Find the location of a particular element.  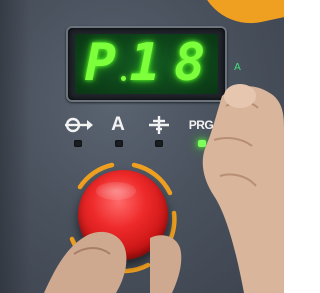

led-display: P 1 8 is located at coordinates (146, 64).